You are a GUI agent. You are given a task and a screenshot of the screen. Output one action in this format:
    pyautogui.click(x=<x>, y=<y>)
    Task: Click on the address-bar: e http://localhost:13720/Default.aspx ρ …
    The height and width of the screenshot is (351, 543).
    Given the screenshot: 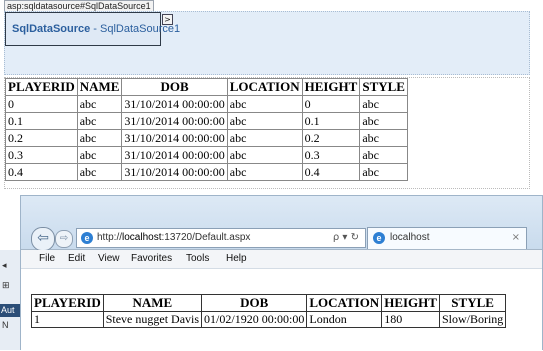 What is the action you would take?
    pyautogui.click(x=221, y=238)
    